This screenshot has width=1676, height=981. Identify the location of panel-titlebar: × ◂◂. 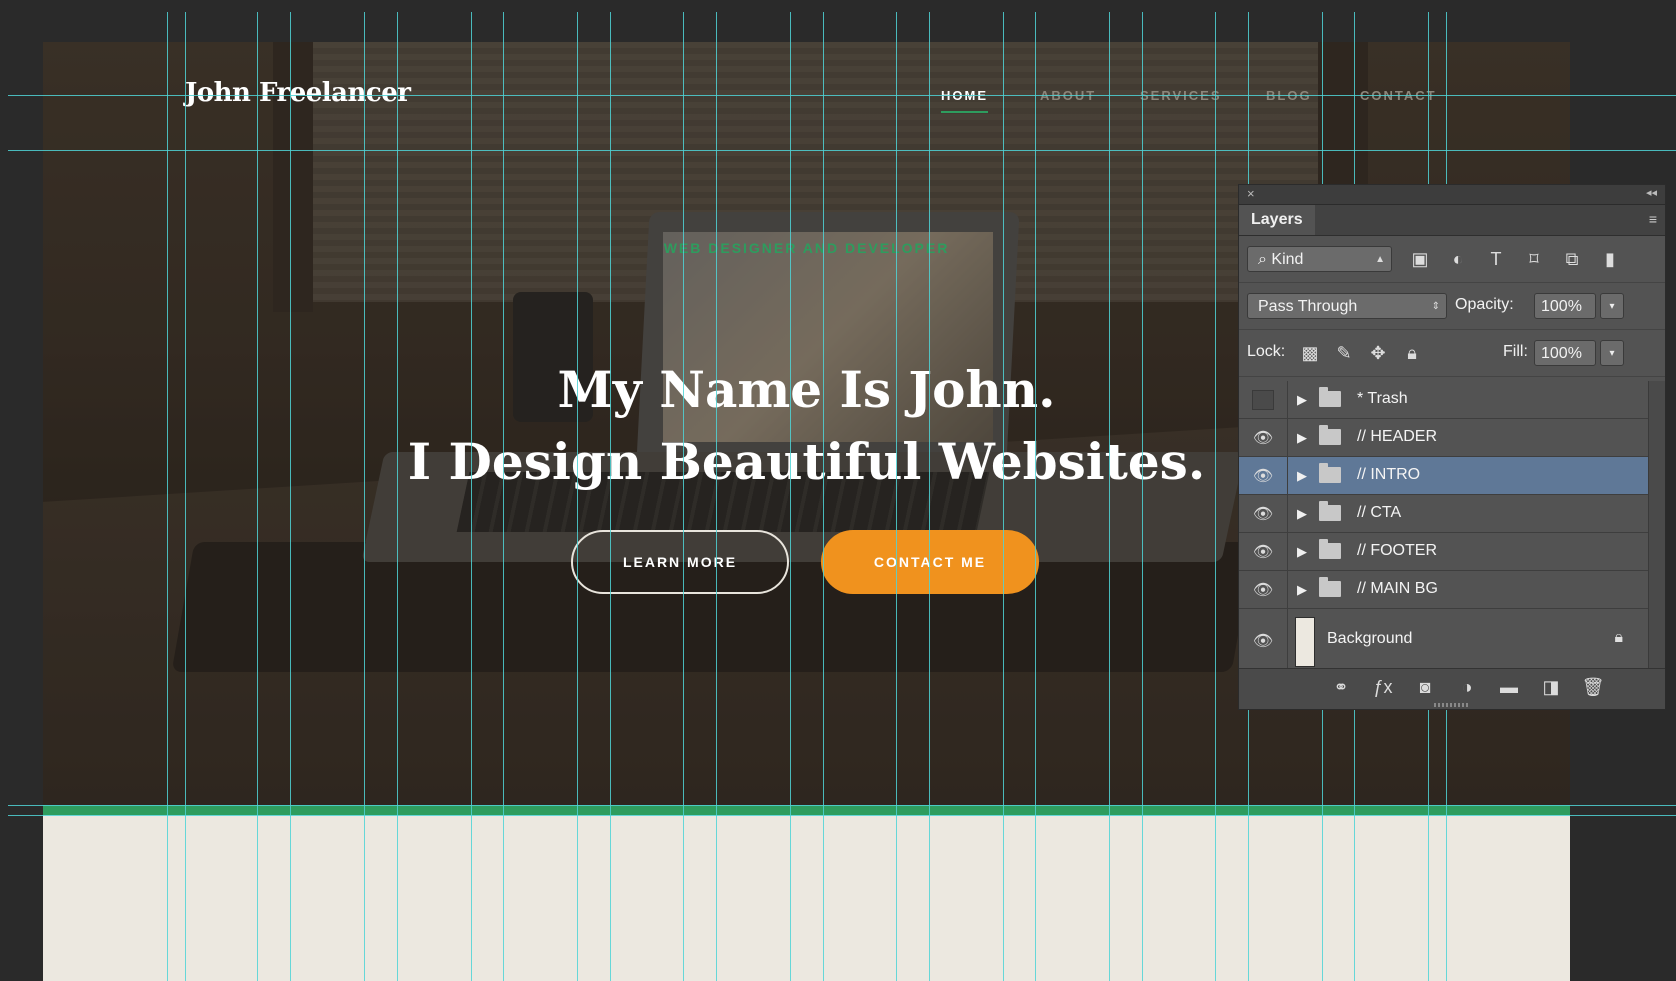
(1452, 195).